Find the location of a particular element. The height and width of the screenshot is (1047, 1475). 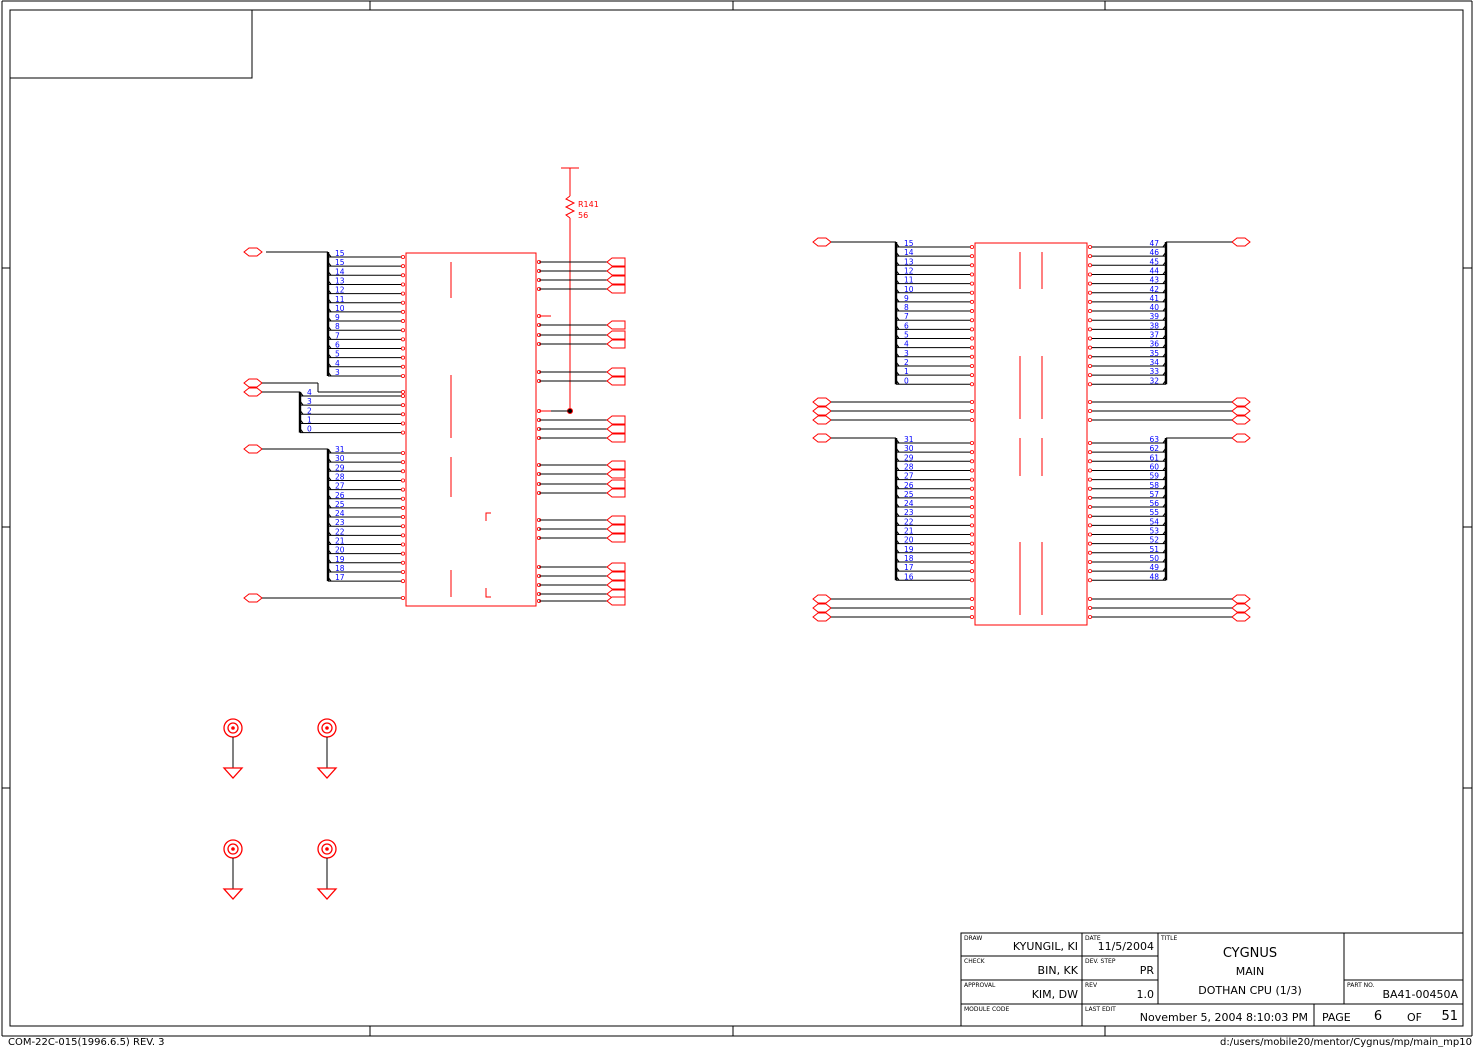

pin-label: 18 is located at coordinates (340, 568).